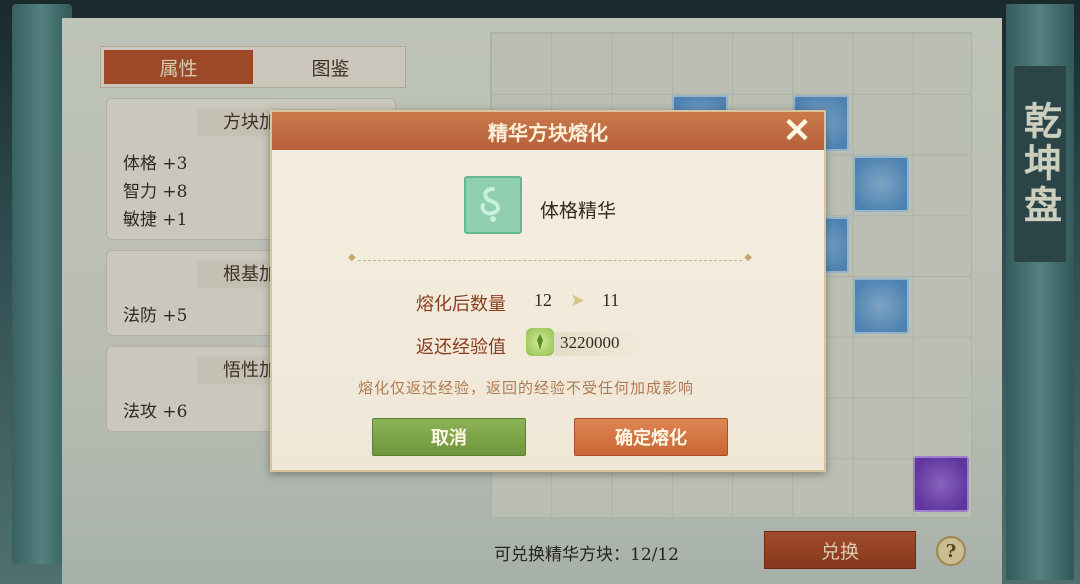 The image size is (1080, 584). Describe the element at coordinates (461, 304) in the screenshot. I see `count-label: 熔化后数量` at that location.